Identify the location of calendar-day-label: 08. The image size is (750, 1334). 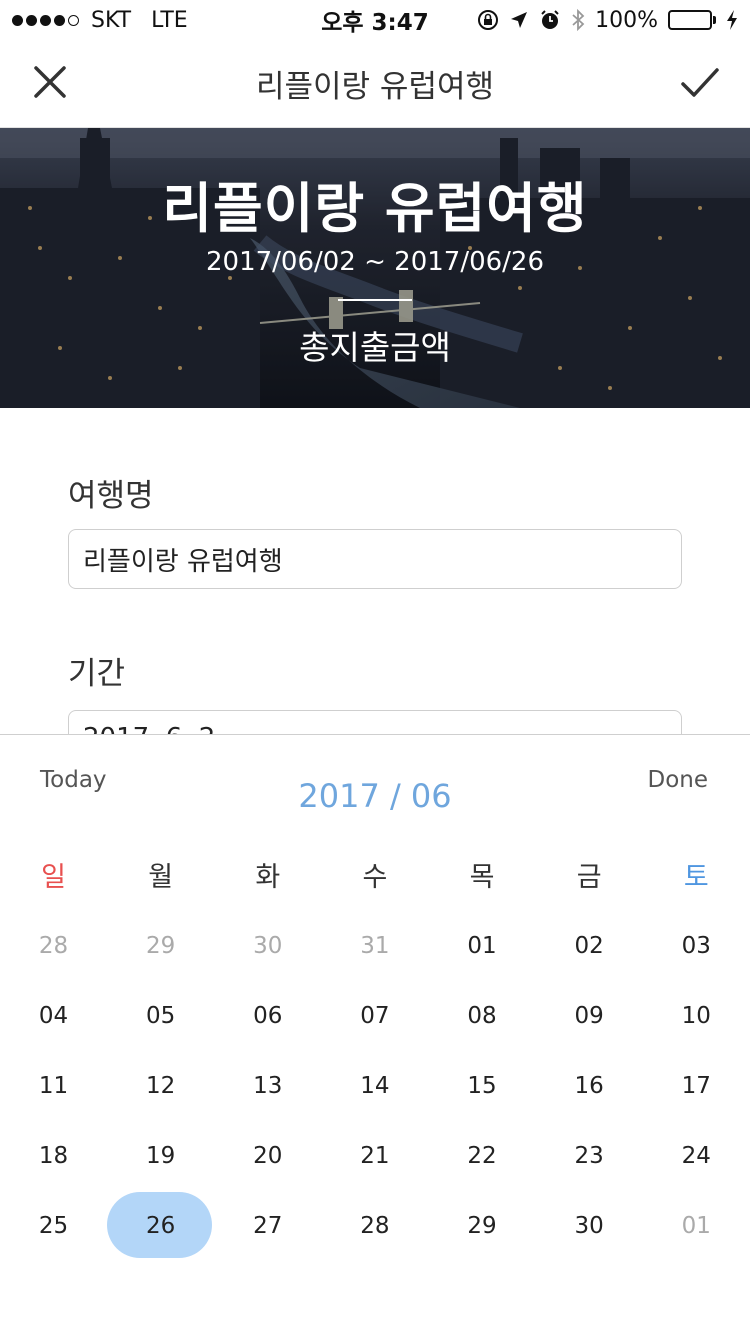
(482, 1016).